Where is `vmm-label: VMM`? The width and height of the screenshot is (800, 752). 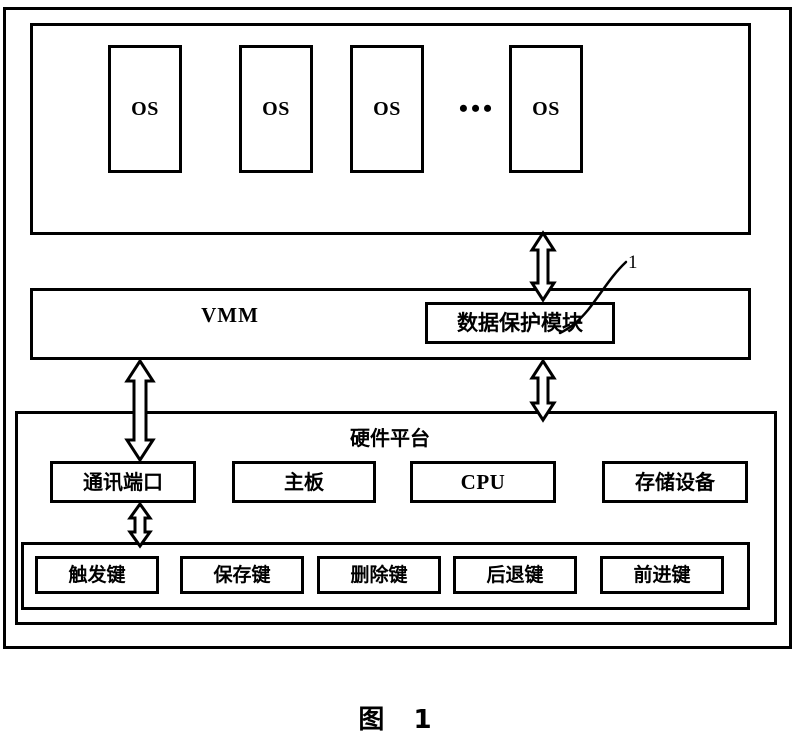 vmm-label: VMM is located at coordinates (230, 314).